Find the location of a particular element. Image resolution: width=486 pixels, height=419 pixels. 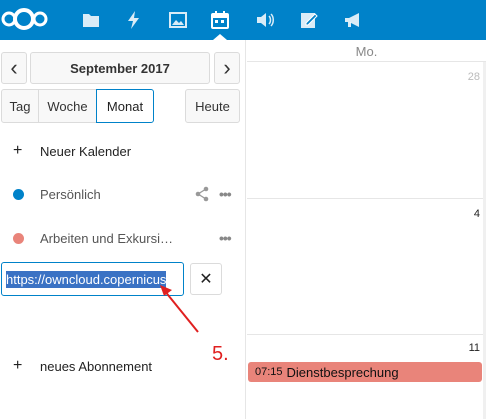

announcements-icon is located at coordinates (353, 20).